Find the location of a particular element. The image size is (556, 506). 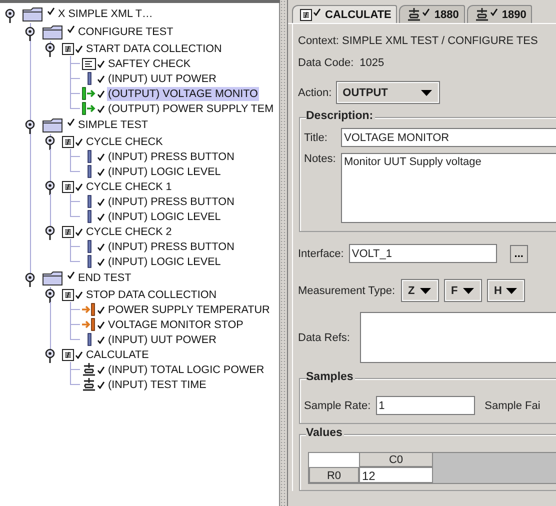

tree-item: (OUTPUT) VOLTAGE MONITO is located at coordinates (183, 93).